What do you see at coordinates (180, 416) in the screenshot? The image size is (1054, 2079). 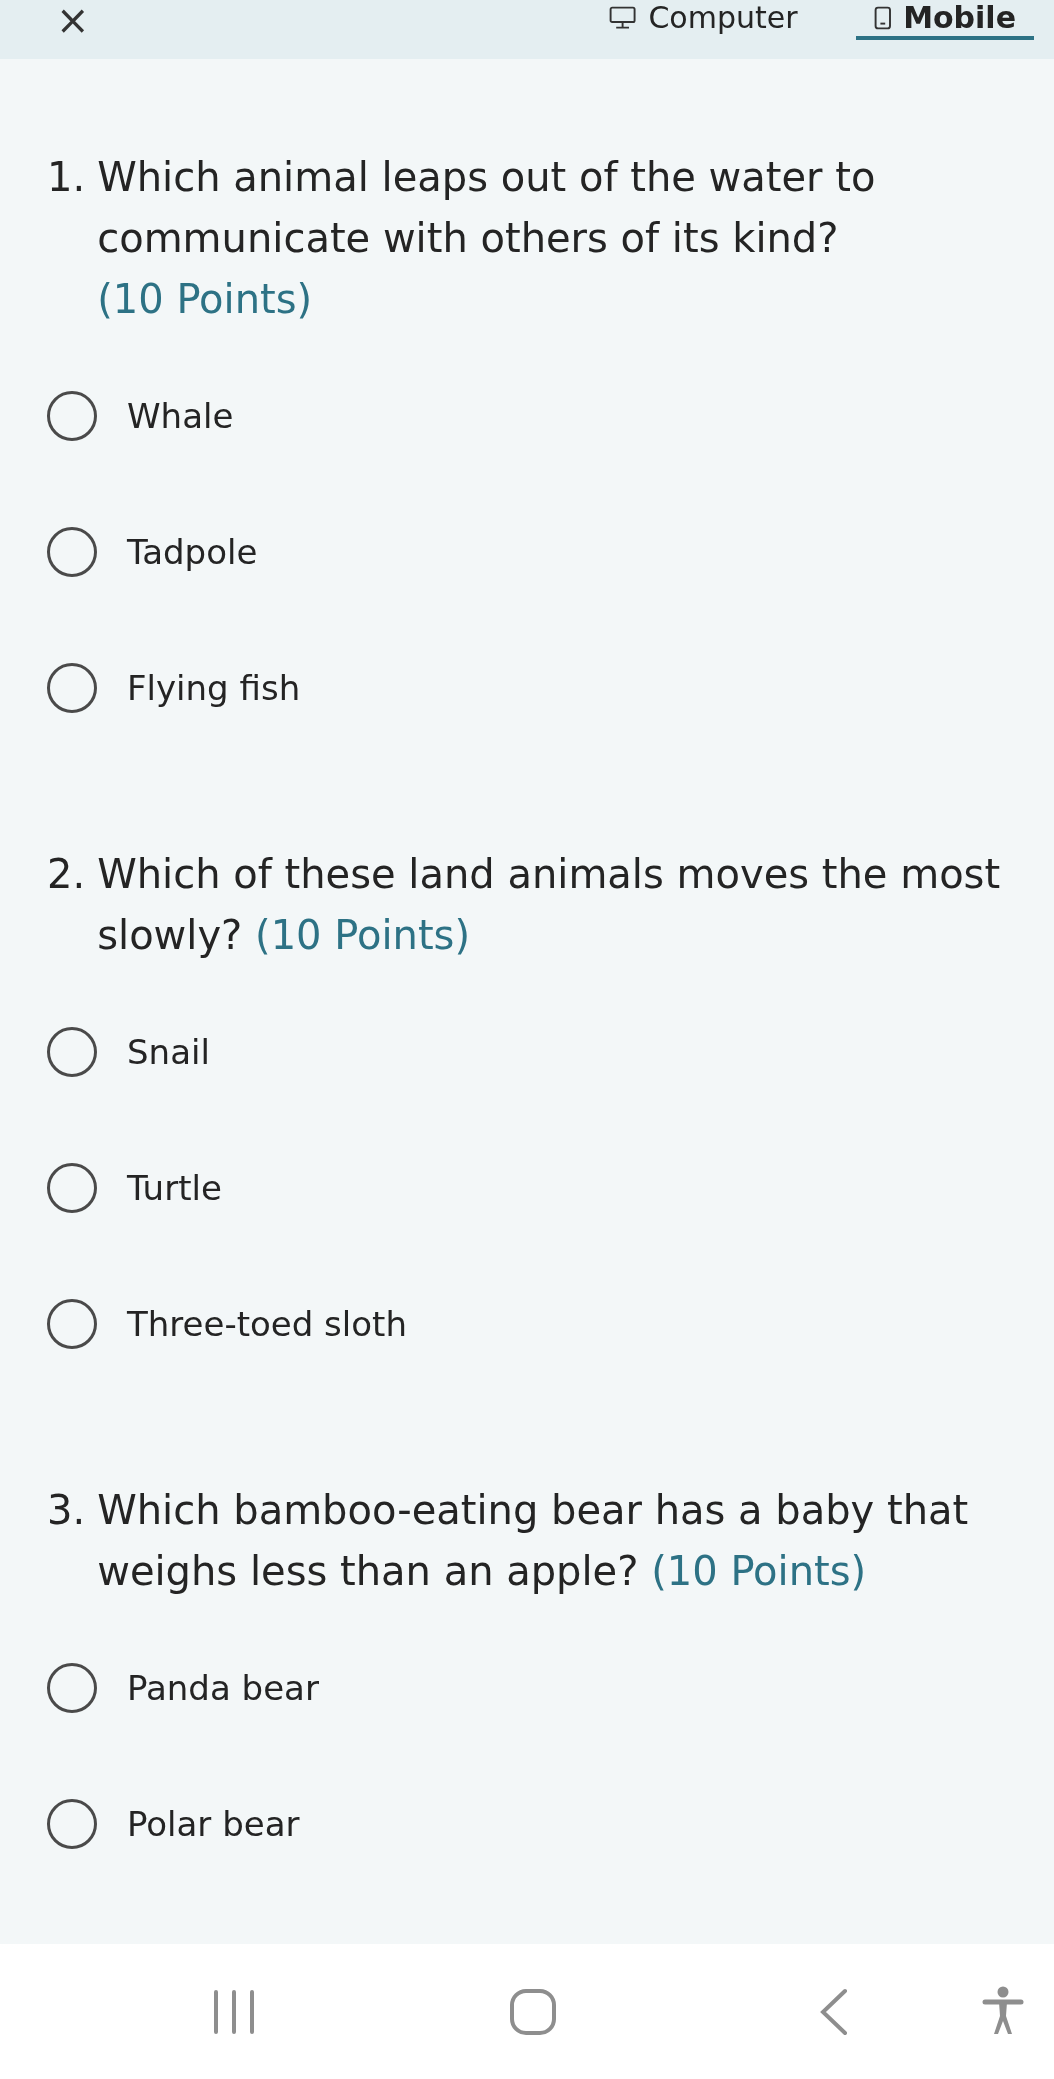 I see `option-label: Whale` at bounding box center [180, 416].